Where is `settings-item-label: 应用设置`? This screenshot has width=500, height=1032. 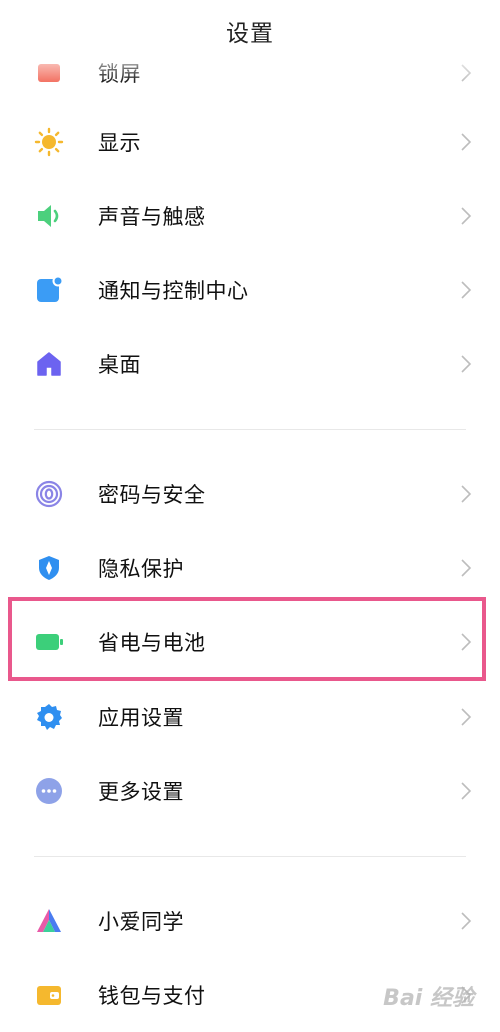 settings-item-label: 应用设置 is located at coordinates (141, 718).